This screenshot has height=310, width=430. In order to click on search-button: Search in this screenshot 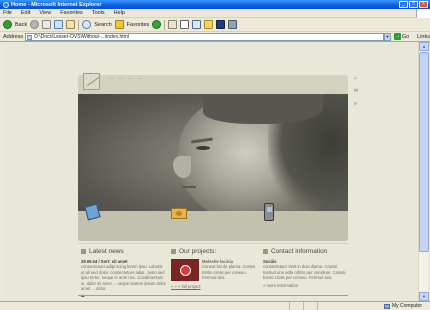, I will do `click(102, 25)`.